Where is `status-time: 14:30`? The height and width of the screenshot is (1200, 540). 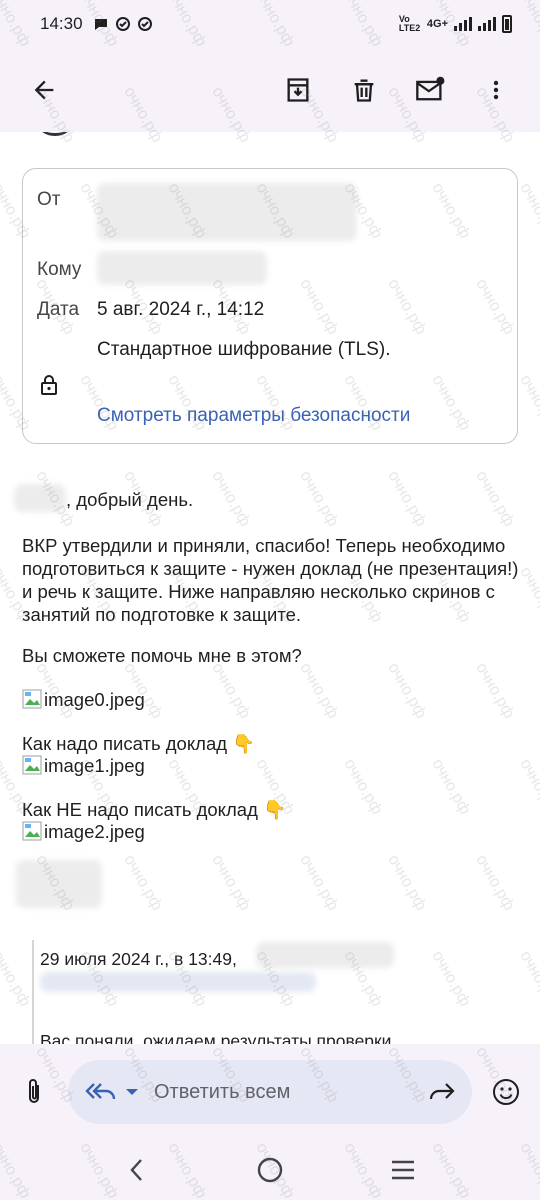 status-time: 14:30 is located at coordinates (61, 23).